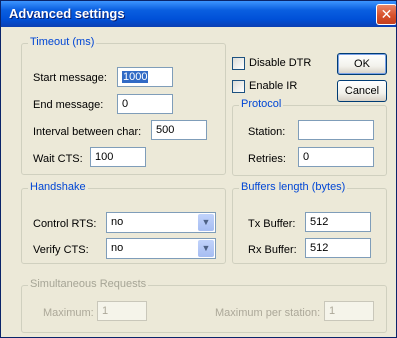  I want to click on end-message-value: 0, so click(125, 104).